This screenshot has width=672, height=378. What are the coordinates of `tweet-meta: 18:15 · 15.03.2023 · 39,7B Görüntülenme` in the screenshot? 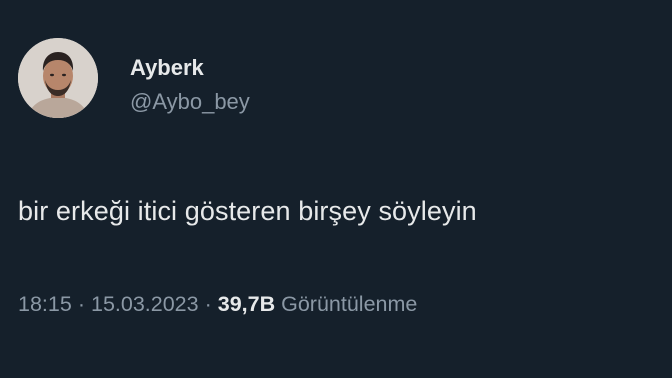 It's located at (217, 304).